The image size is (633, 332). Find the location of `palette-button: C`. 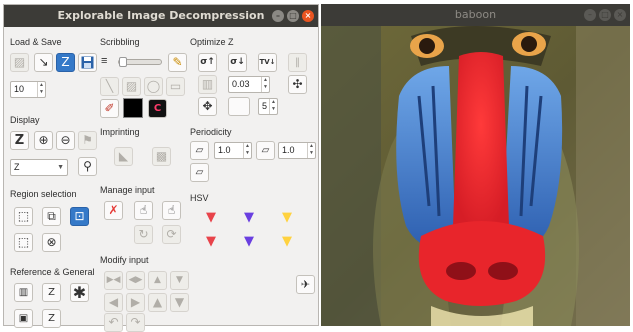

palette-button: C is located at coordinates (157, 108).